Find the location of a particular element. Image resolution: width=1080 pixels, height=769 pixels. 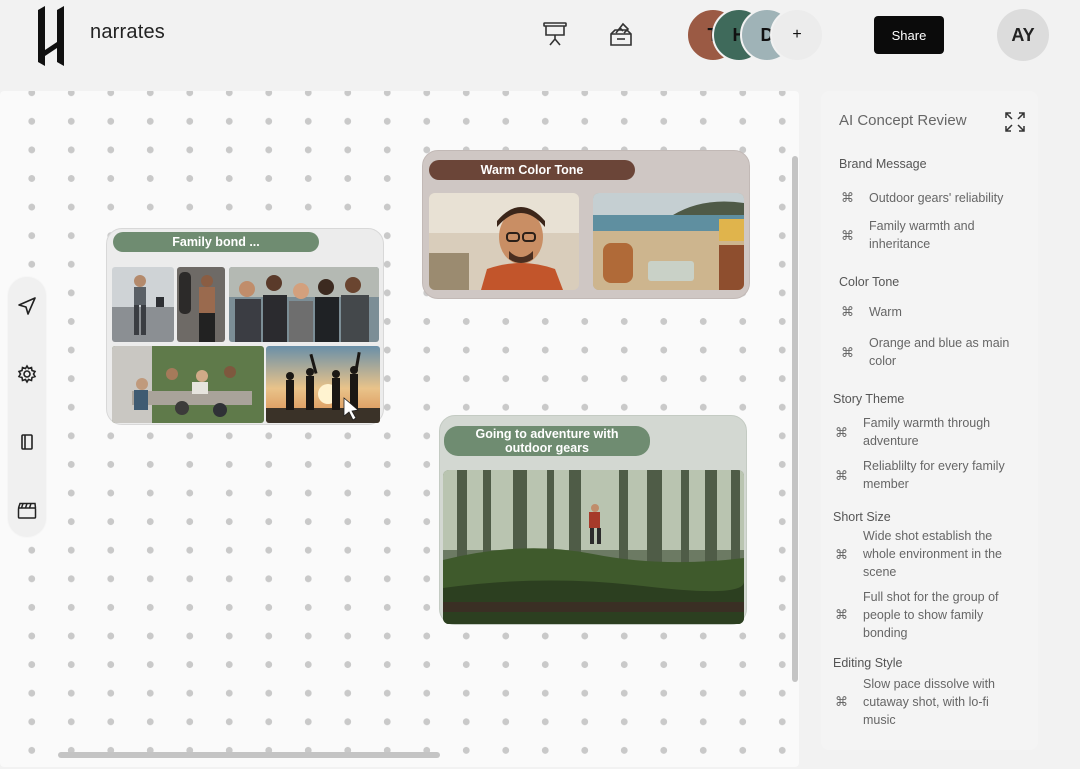

card-label: Warm Color Tone is located at coordinates (532, 170).